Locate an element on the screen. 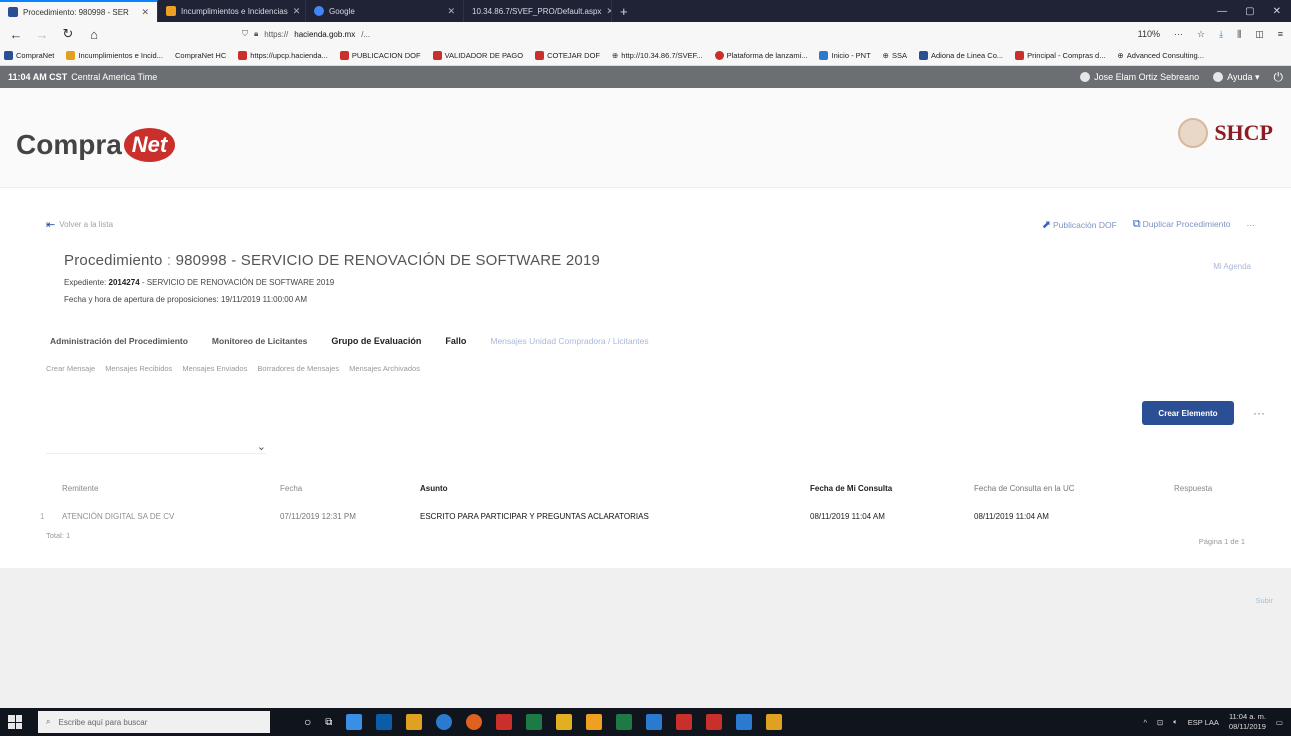 The width and height of the screenshot is (1291, 736). help-button: Ayuda ▾ is located at coordinates (1236, 77).